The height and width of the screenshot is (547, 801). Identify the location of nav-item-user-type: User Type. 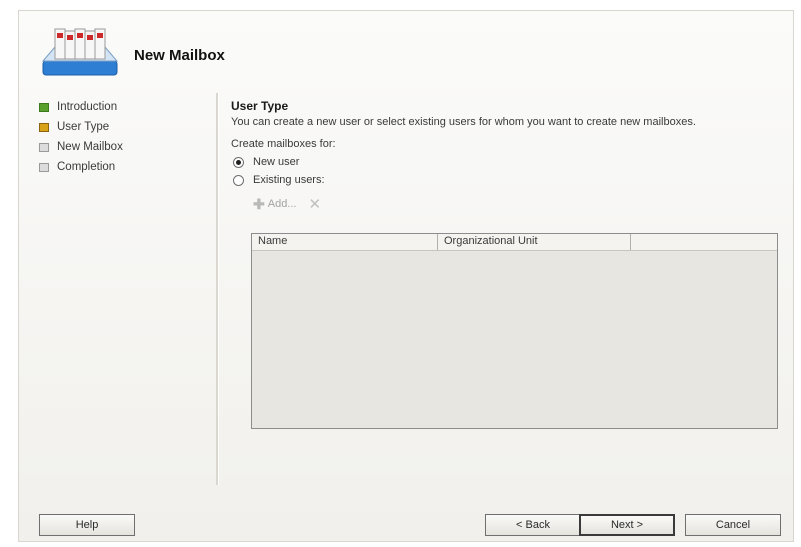
(124, 127).